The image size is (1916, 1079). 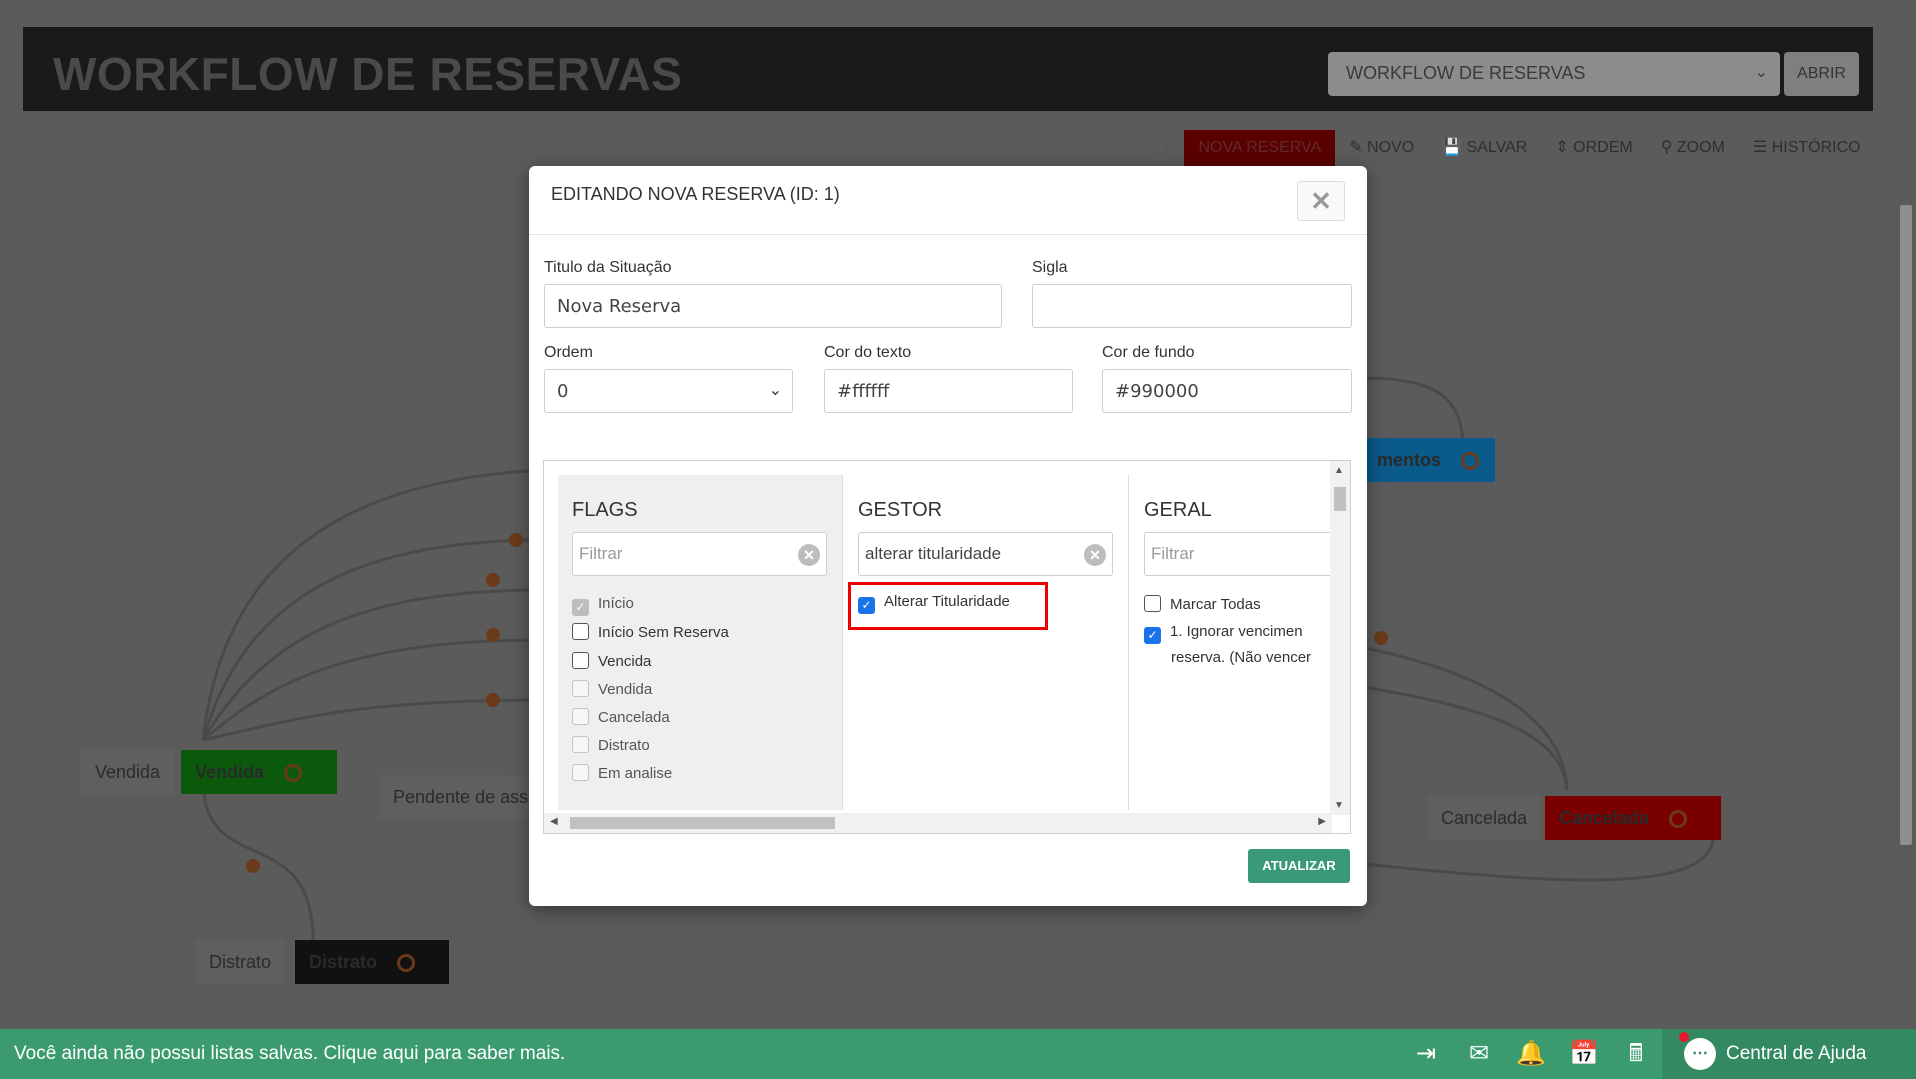 I want to click on geral-filter-placeholder: Filtrar, so click(x=1173, y=553).